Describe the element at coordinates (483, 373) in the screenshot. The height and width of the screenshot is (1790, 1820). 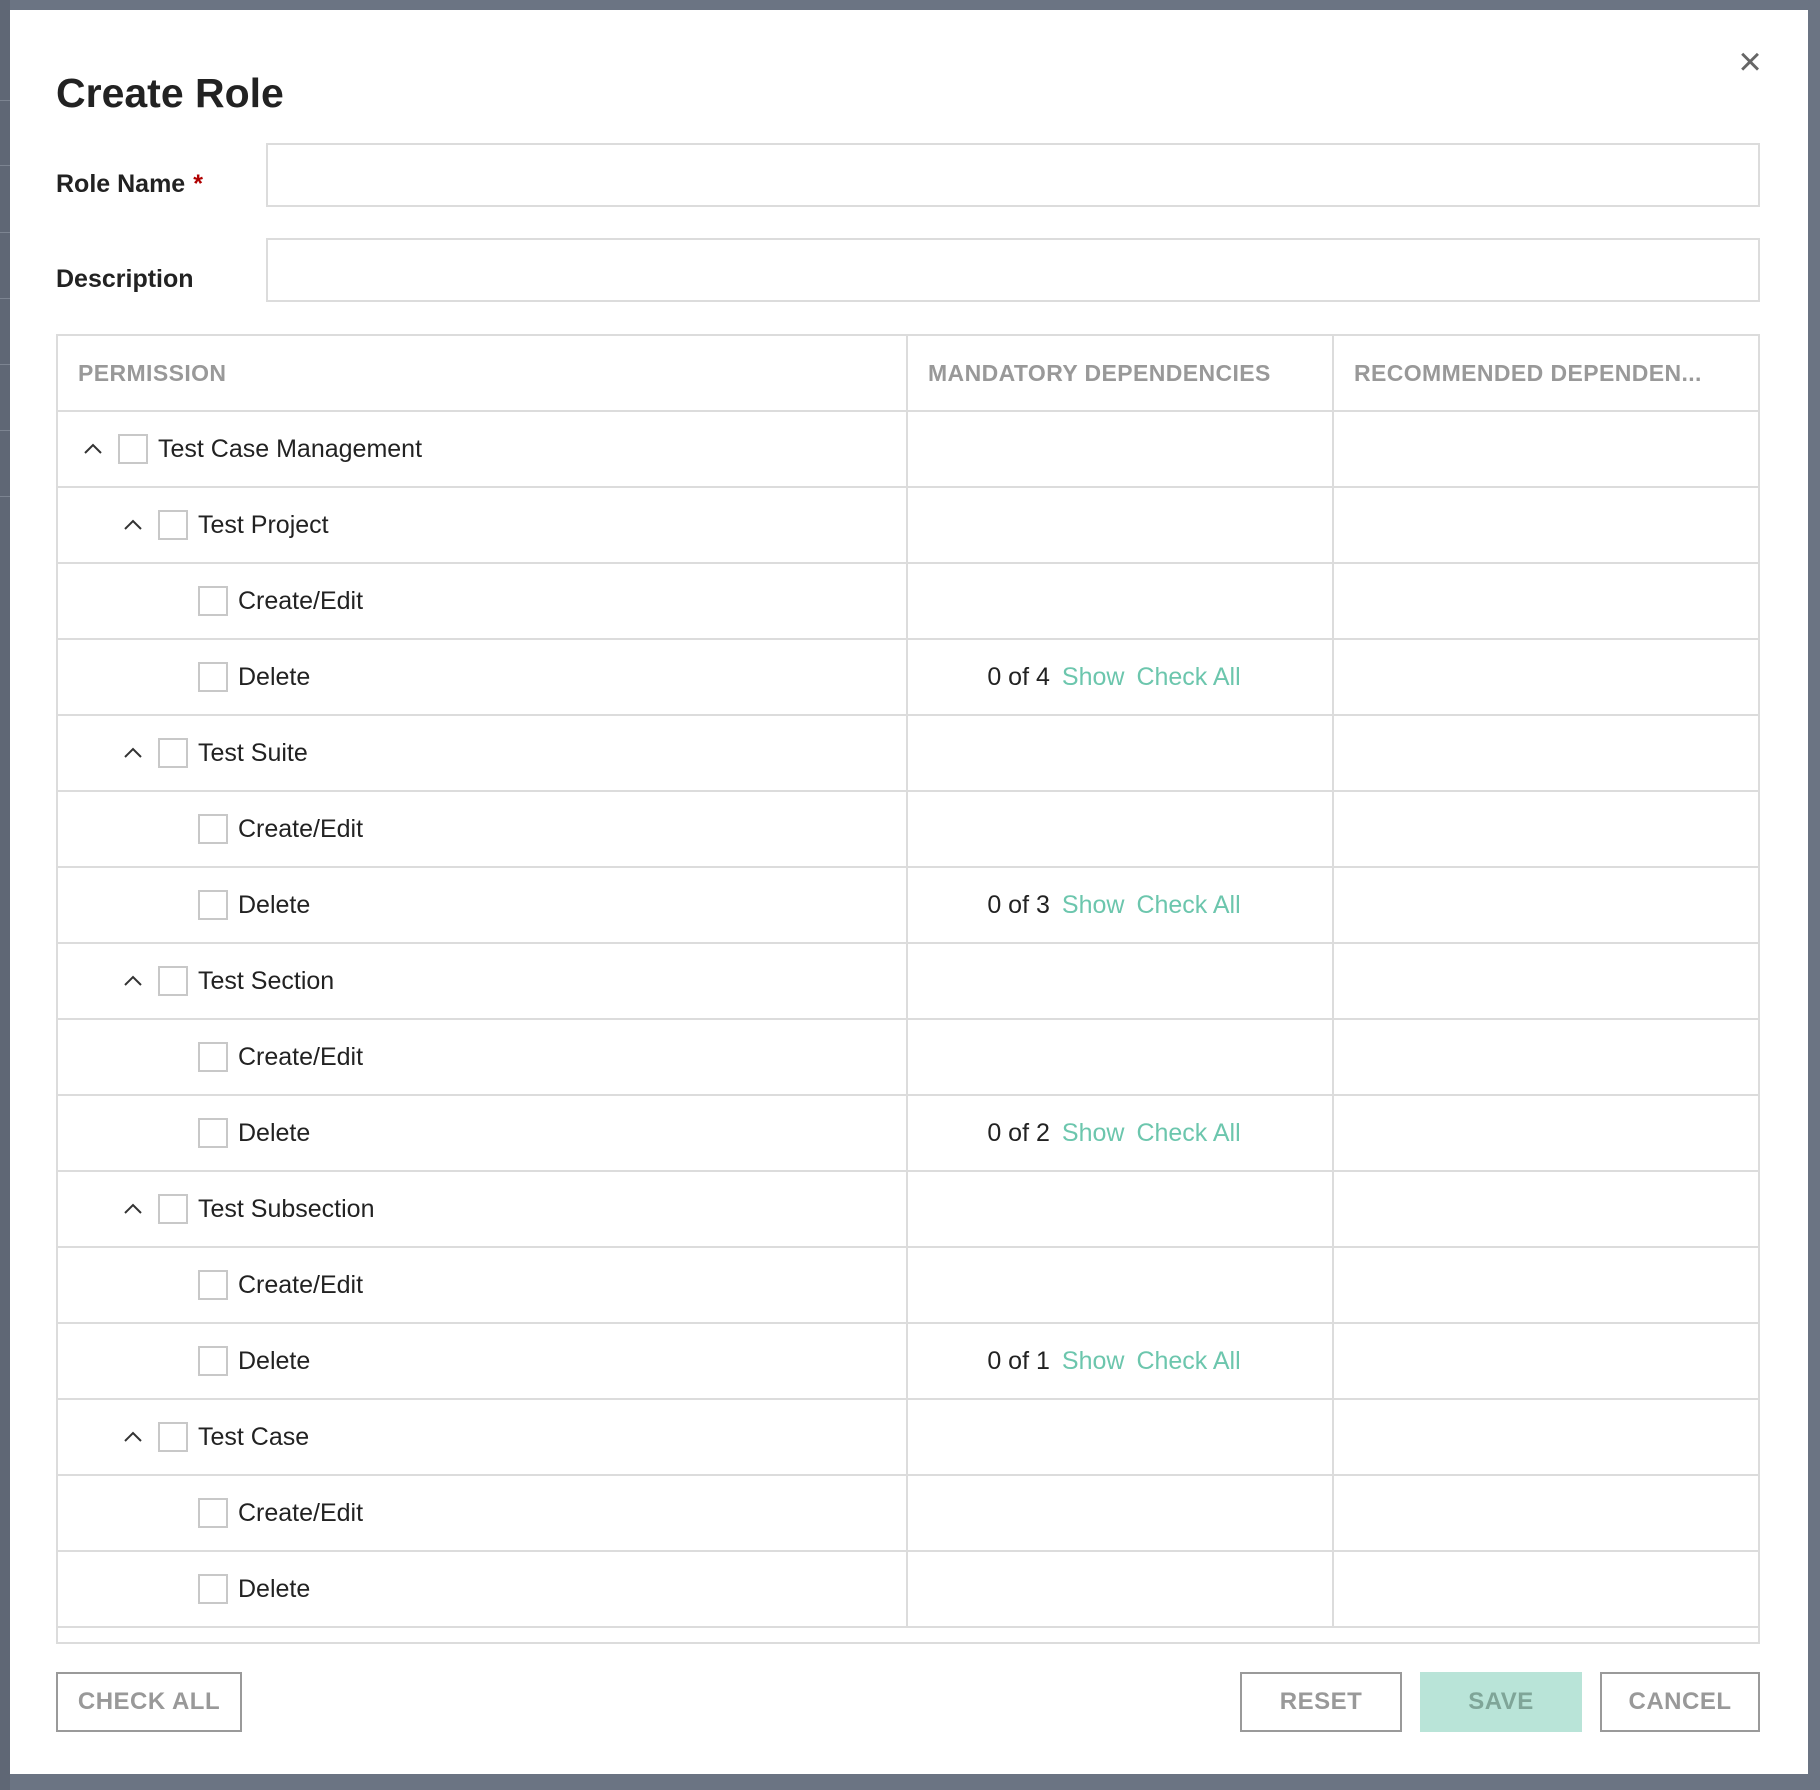
I see `column-header-permission: PERMISSION` at that location.